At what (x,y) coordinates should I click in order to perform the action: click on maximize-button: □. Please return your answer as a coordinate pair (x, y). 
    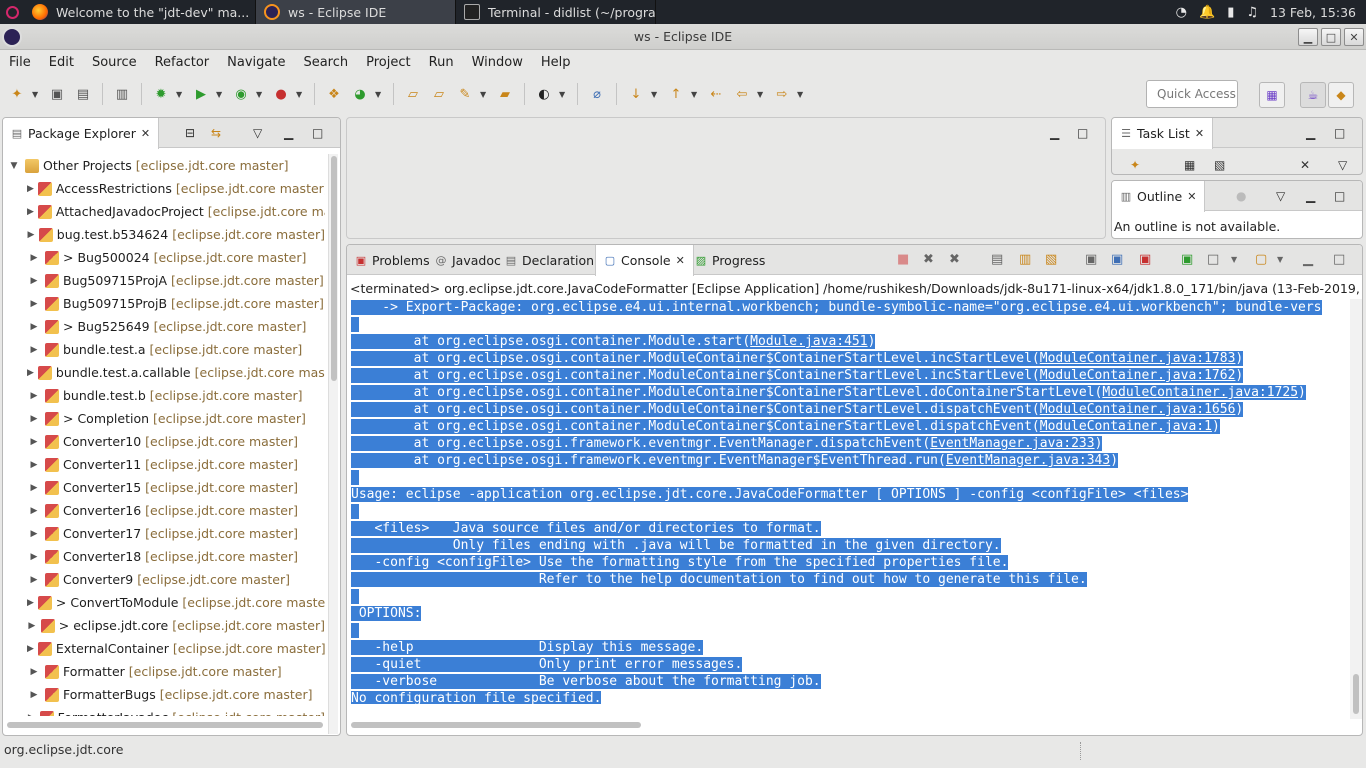
    Looking at the image, I should click on (1331, 37).